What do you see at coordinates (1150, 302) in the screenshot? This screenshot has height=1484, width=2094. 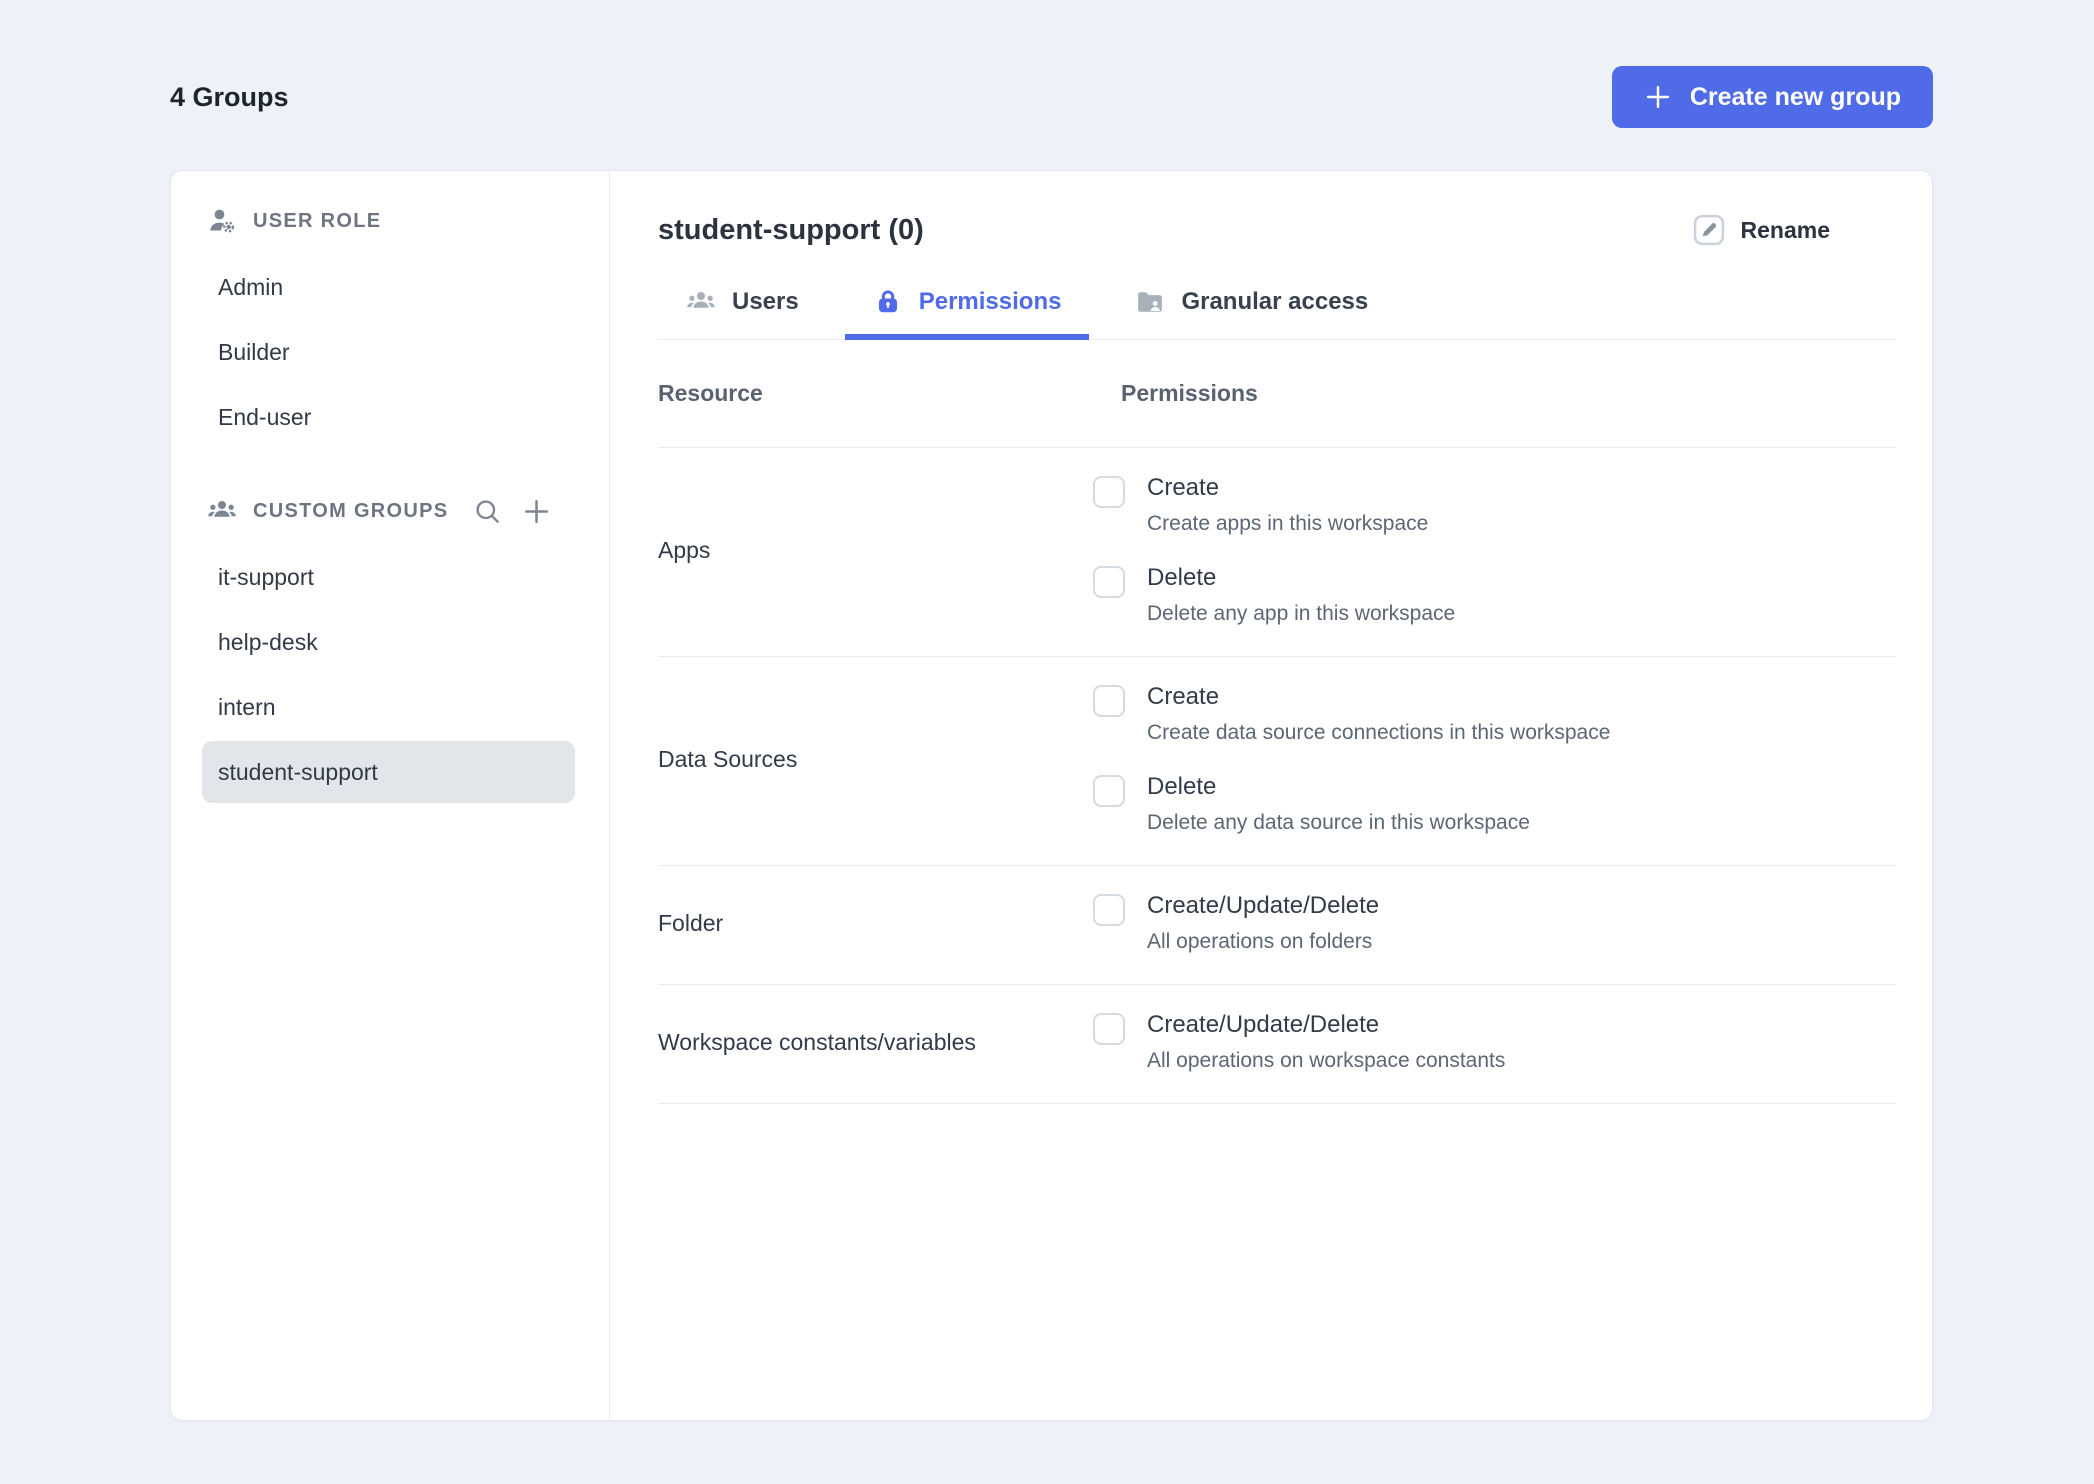 I see `folder-user-icon` at bounding box center [1150, 302].